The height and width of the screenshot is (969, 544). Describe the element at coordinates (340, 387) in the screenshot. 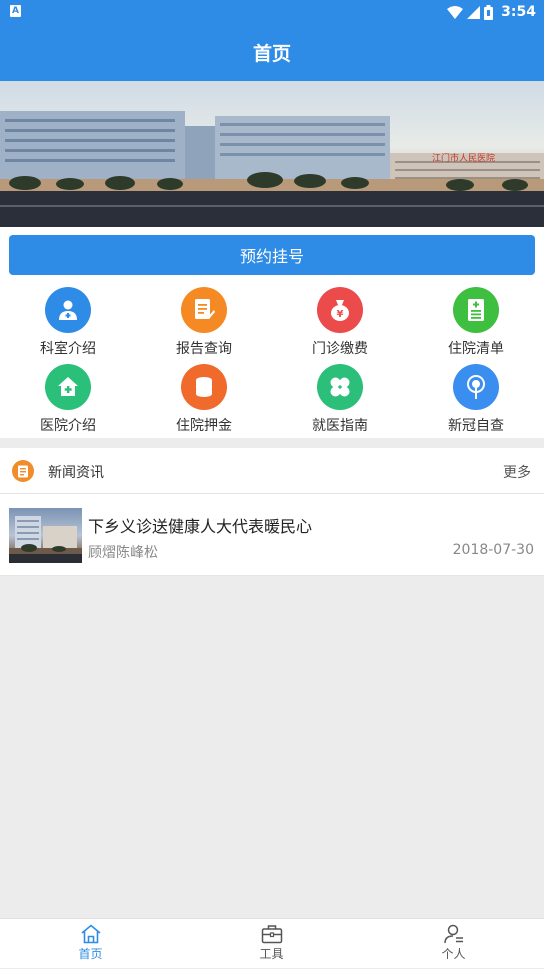

I see `clover-icon` at that location.